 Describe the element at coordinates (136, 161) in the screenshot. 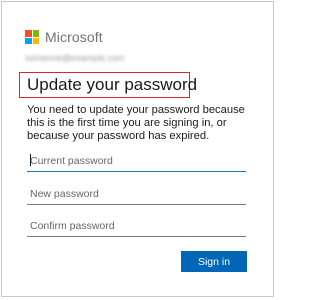

I see `current-password-input` at that location.